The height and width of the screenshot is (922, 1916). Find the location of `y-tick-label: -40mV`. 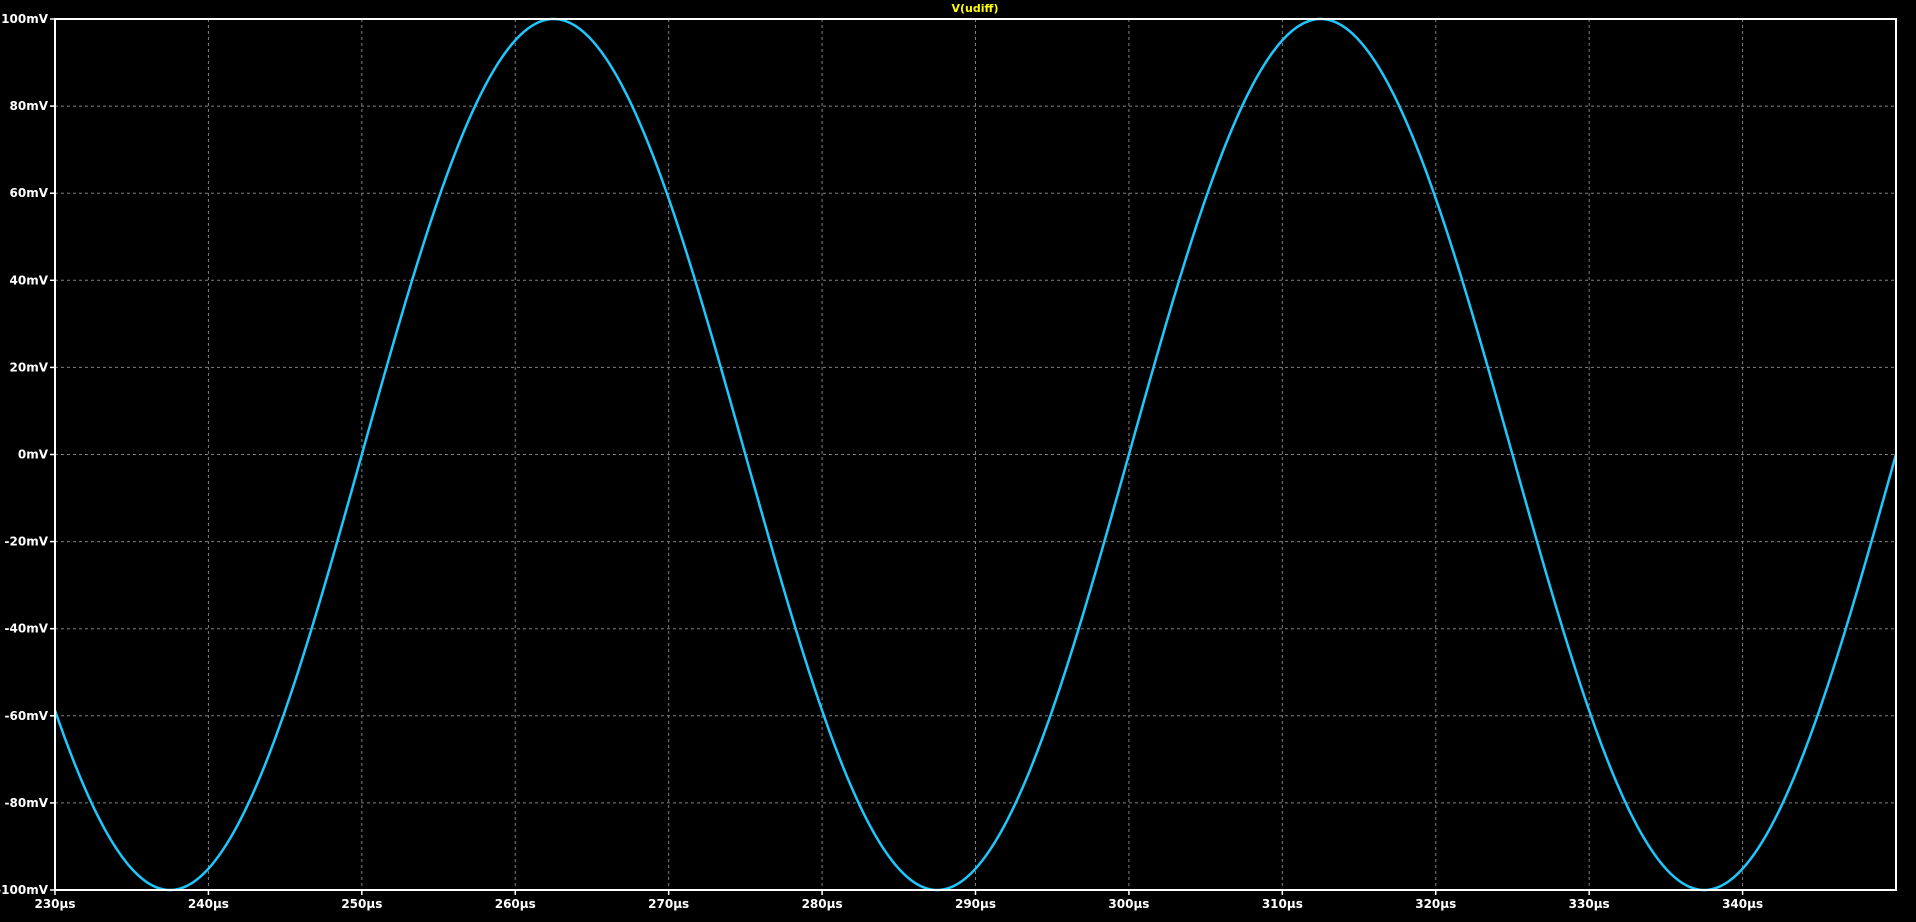

y-tick-label: -40mV is located at coordinates (27, 629).